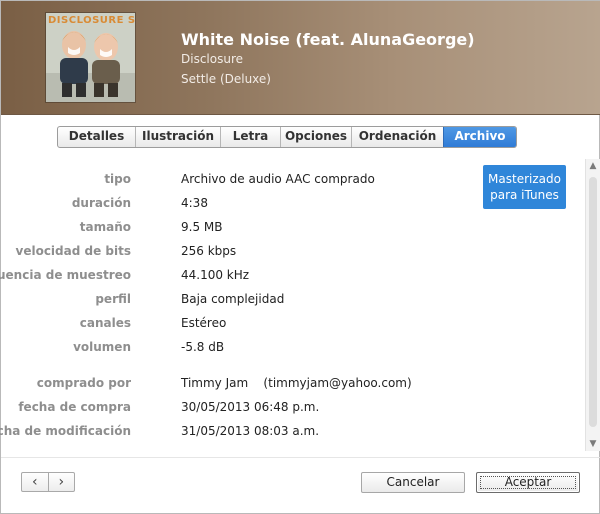 This screenshot has height=514, width=600. I want to click on vertical-scrollbar: ▲ ▼, so click(592, 305).